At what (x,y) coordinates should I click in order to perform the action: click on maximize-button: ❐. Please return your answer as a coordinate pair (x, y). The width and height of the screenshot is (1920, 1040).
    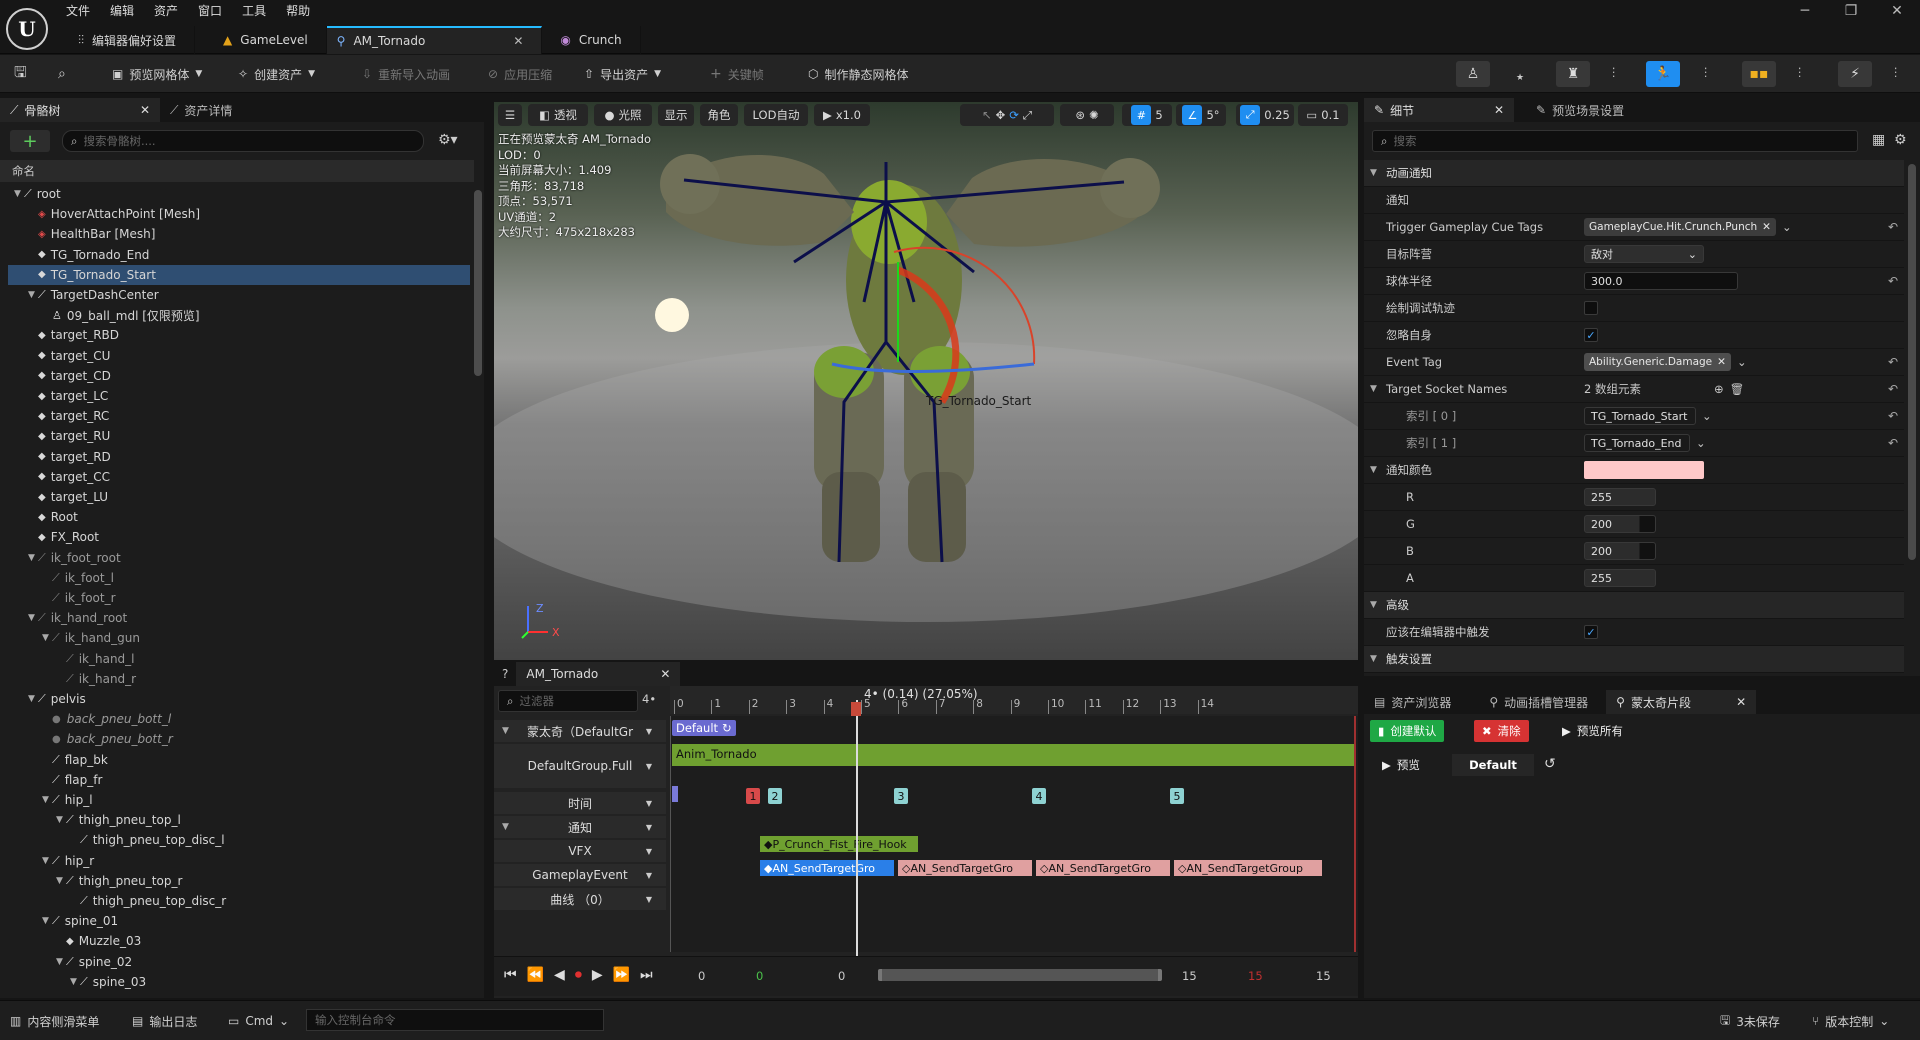
    Looking at the image, I should click on (1851, 11).